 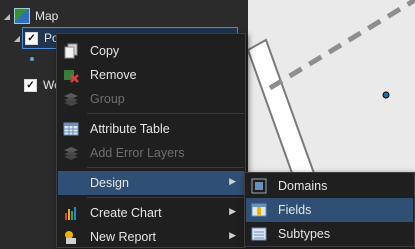 I want to click on report-icon, so click(x=71, y=237).